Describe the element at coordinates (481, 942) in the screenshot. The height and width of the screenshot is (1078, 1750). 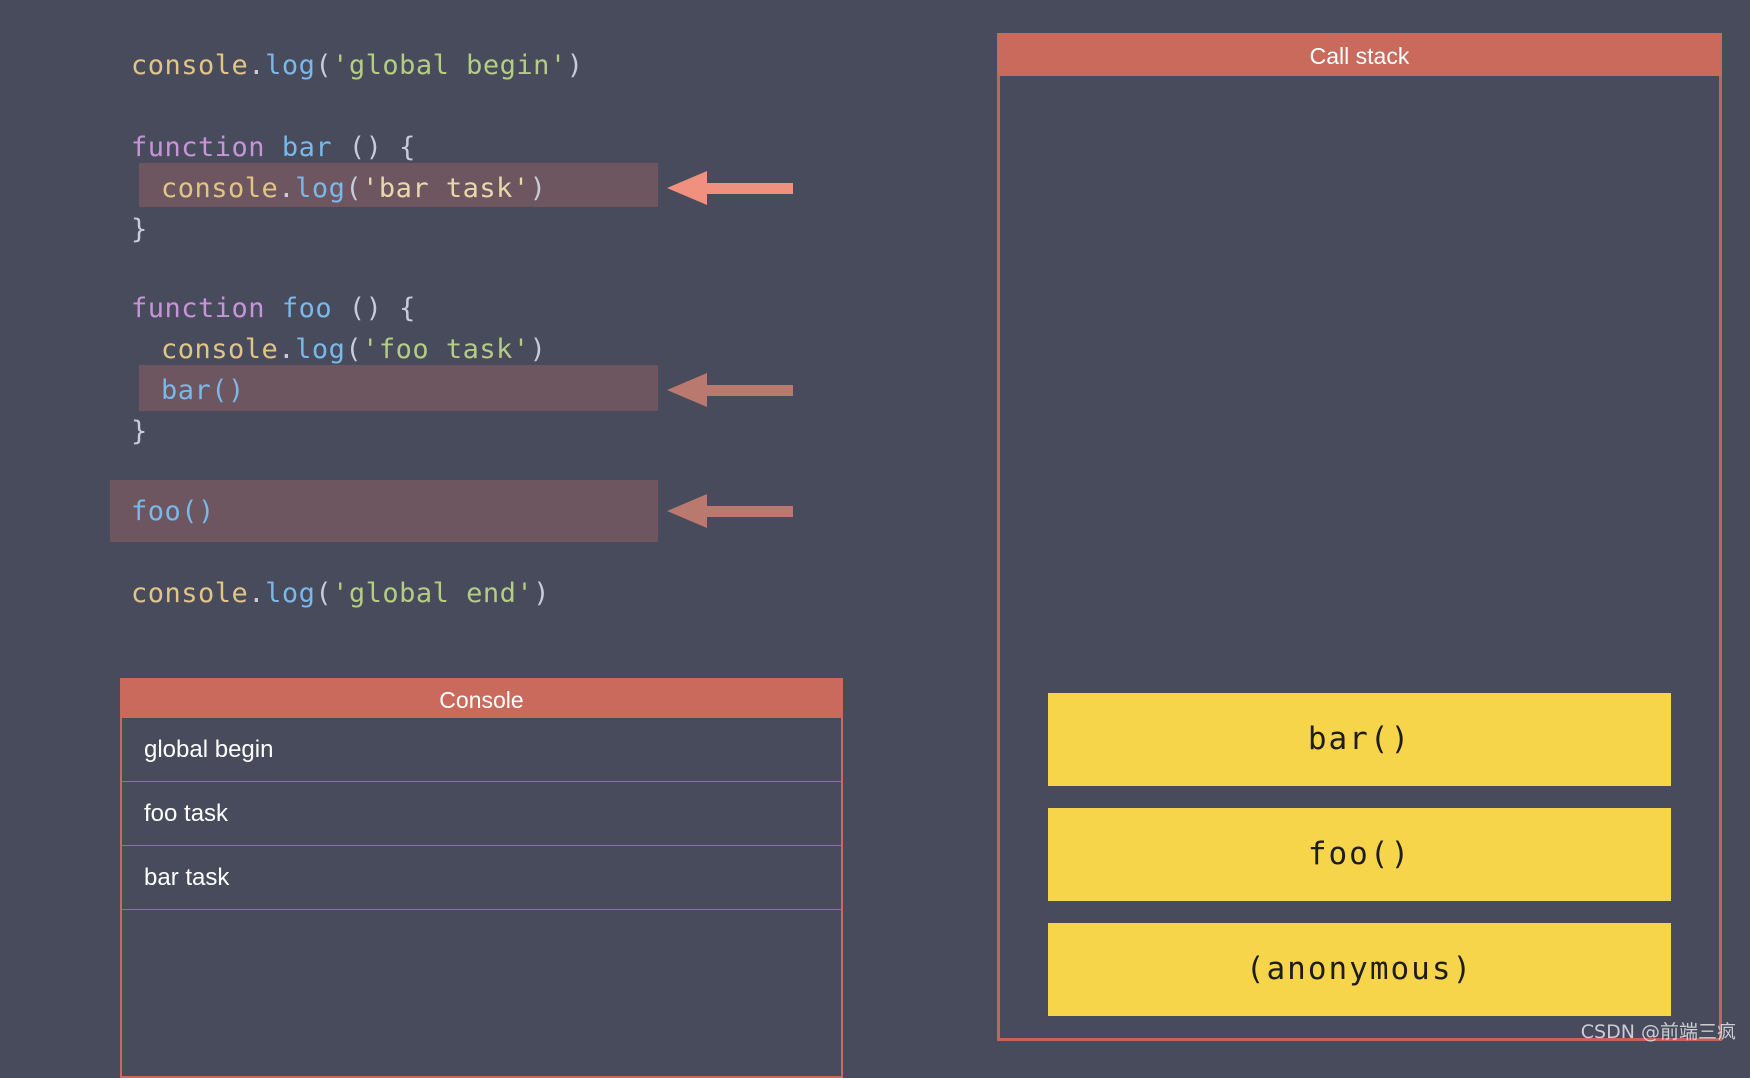
I see `console-row-empty` at that location.